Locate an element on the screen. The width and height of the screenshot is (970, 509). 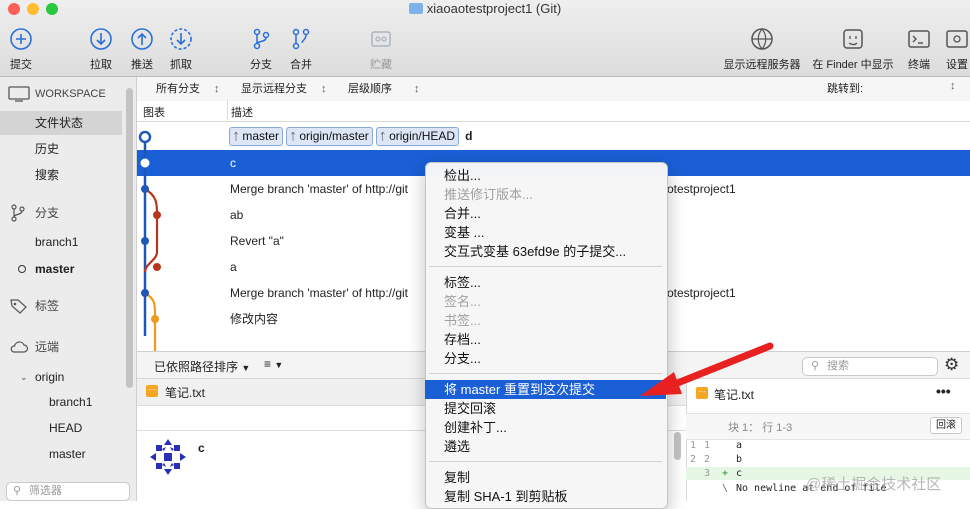
origin-master-label: master is located at coordinates (67, 454).